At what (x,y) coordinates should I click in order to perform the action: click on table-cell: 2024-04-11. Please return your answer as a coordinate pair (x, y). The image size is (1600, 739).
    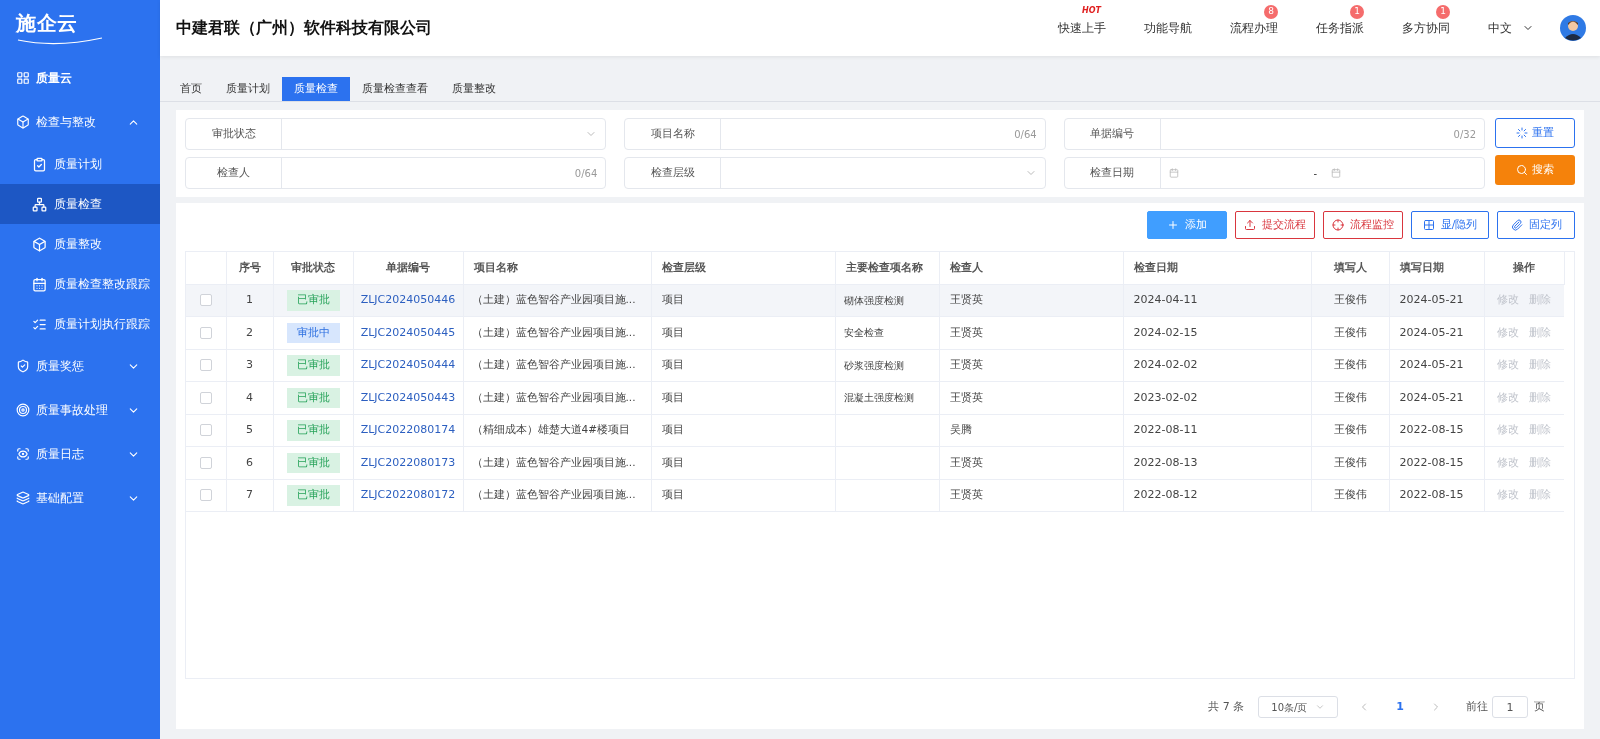
    Looking at the image, I should click on (1217, 300).